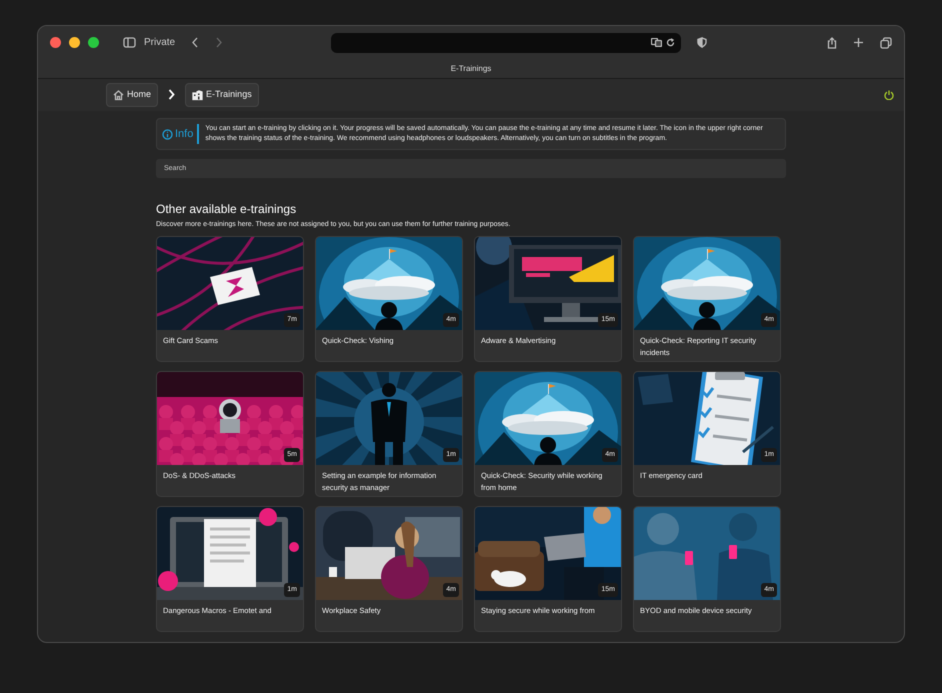 The image size is (942, 693). Describe the element at coordinates (227, 209) in the screenshot. I see `section-heading: Other available e-trainings` at that location.